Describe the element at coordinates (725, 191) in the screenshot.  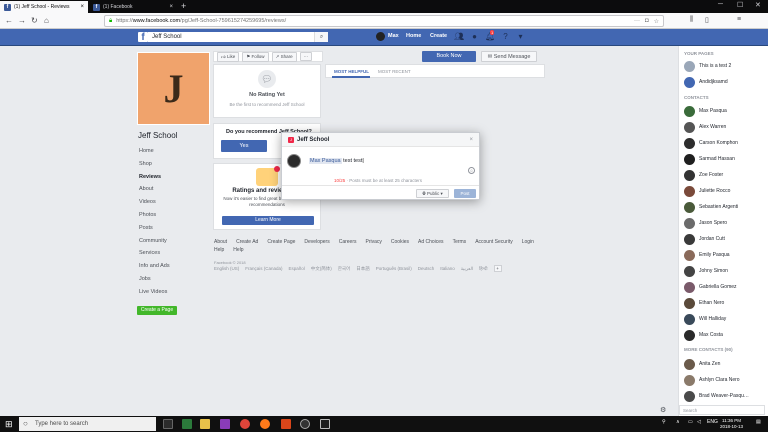
I see `list-item: Juliette Rocco` at that location.